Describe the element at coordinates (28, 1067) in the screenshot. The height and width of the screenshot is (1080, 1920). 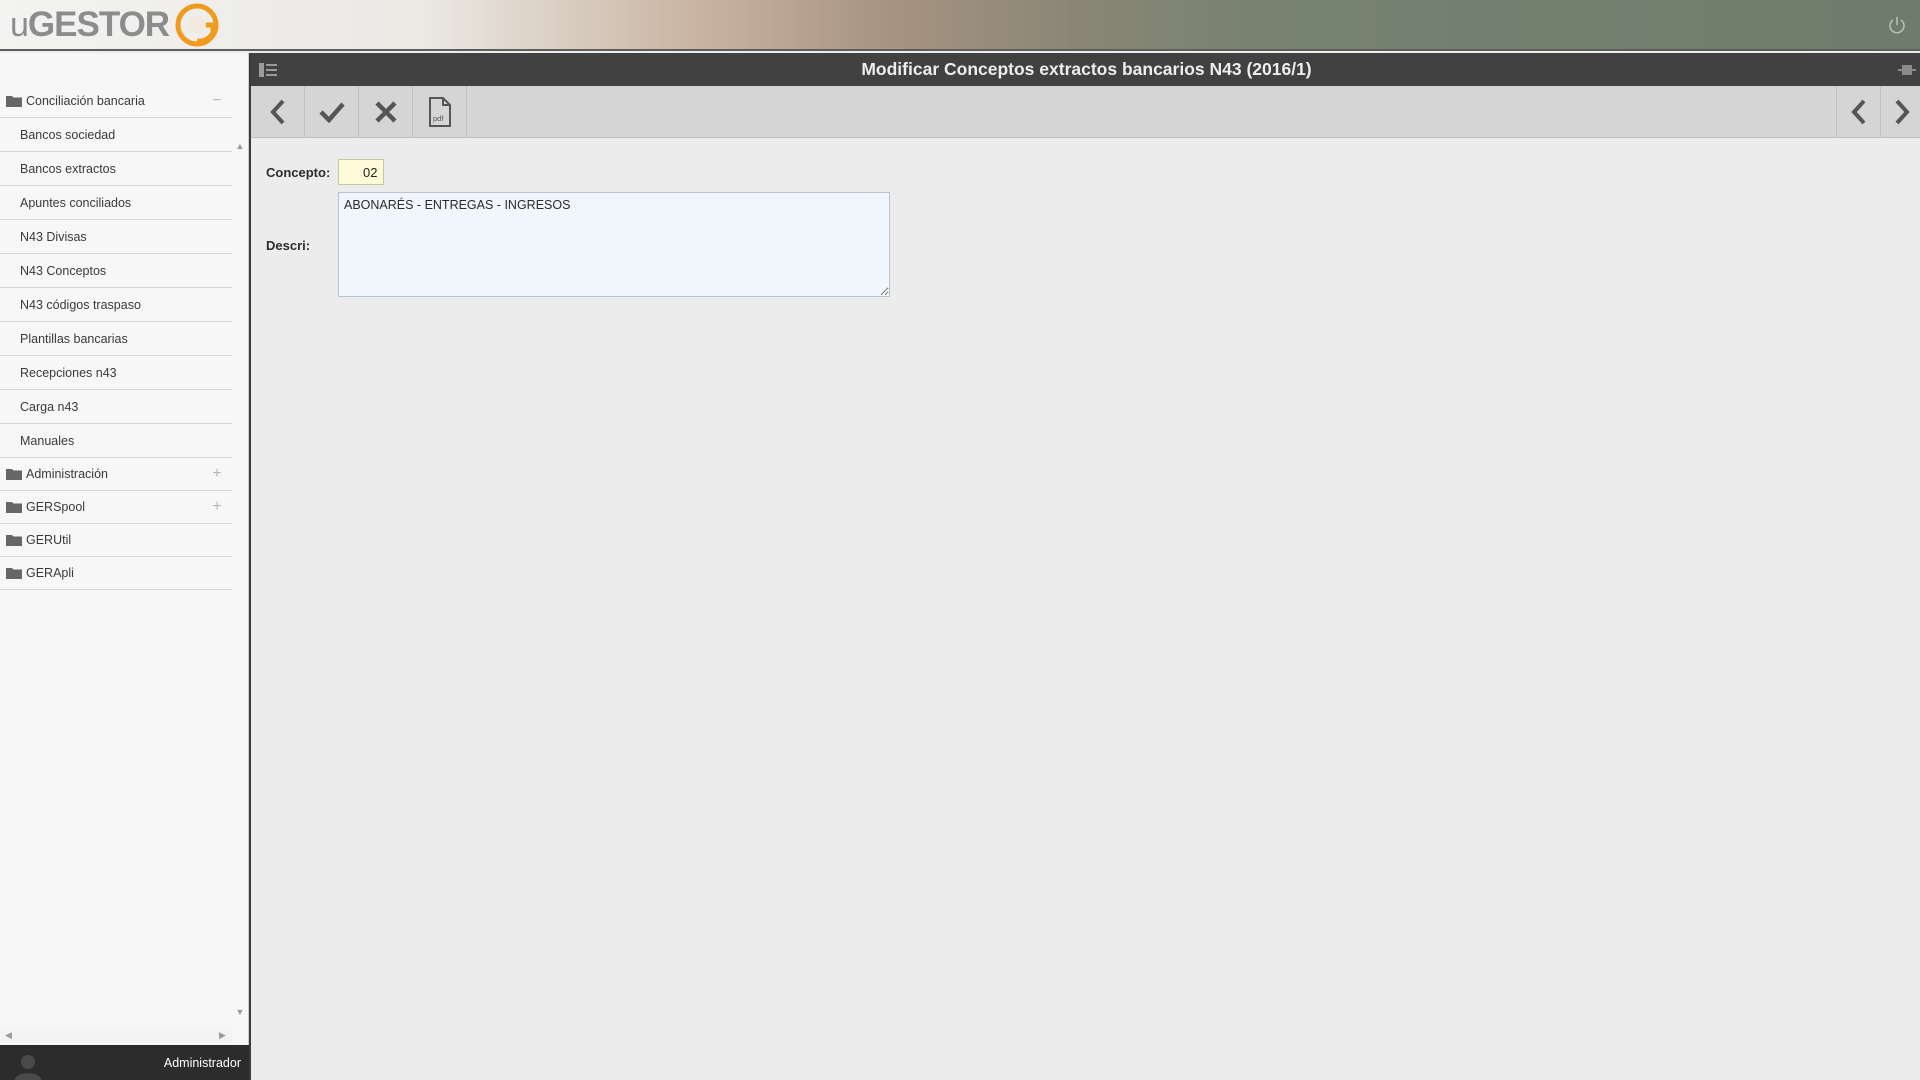
I see `avatar-icon` at that location.